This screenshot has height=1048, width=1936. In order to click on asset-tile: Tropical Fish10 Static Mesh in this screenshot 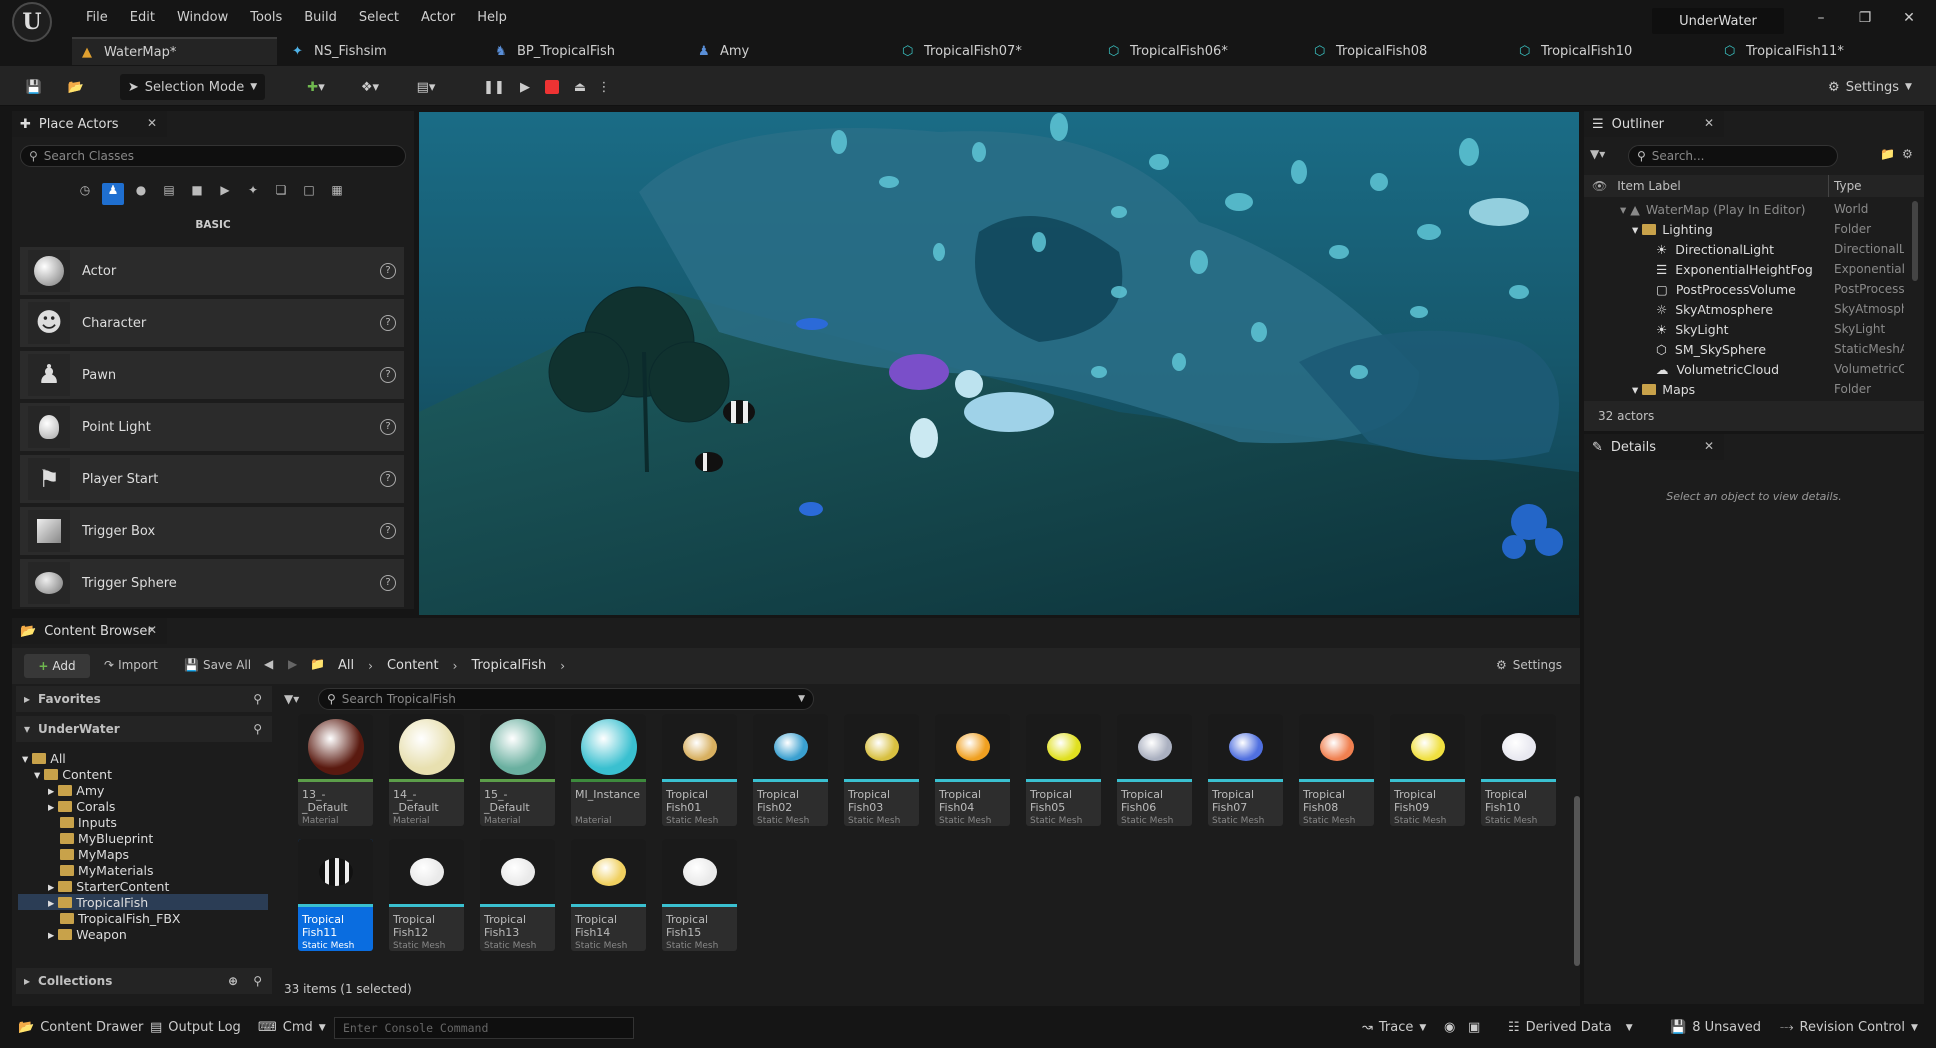, I will do `click(1518, 770)`.